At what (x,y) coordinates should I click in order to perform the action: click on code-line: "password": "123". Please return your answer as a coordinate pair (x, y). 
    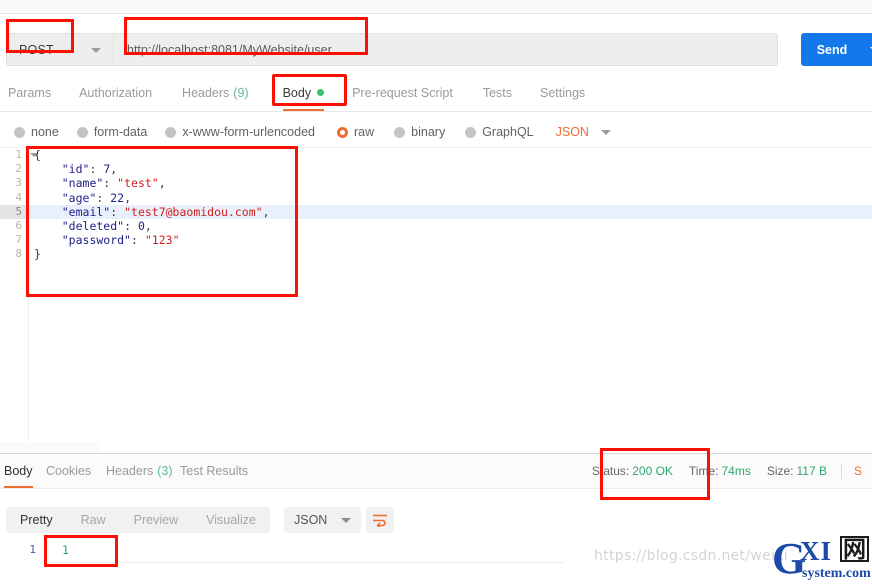
    Looking at the image, I should click on (120, 240).